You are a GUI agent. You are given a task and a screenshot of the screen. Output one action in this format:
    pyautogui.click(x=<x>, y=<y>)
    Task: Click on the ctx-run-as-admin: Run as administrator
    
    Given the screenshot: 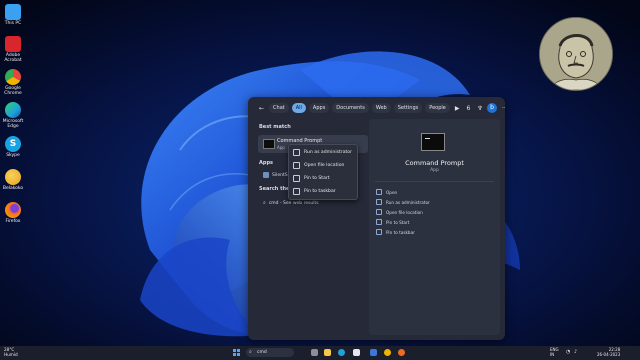 What is the action you would take?
    pyautogui.click(x=322, y=152)
    